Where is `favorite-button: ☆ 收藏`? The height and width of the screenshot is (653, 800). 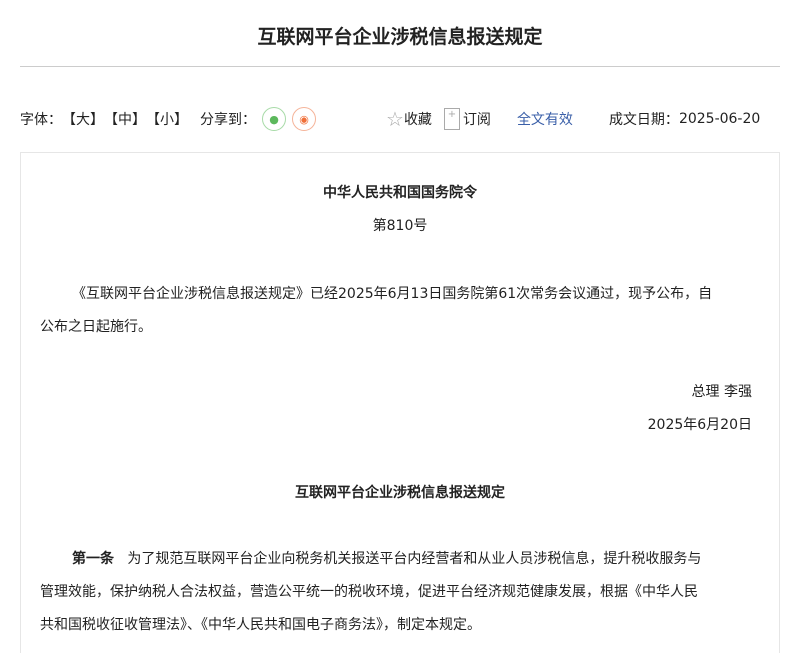
favorite-button: ☆ 收藏 is located at coordinates (409, 119).